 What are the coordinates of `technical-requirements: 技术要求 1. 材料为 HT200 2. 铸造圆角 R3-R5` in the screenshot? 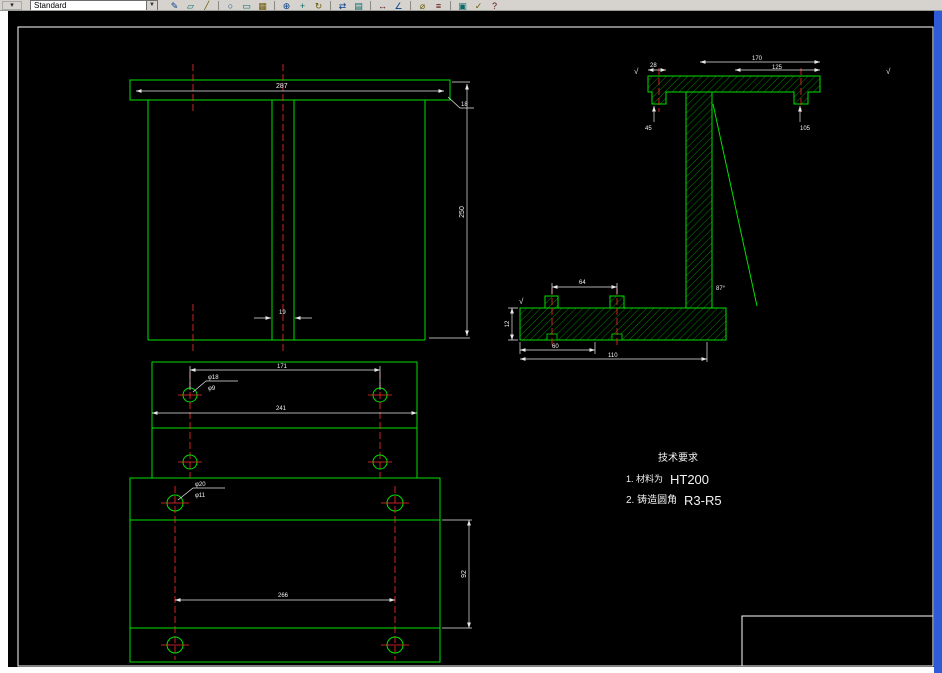 It's located at (674, 479).